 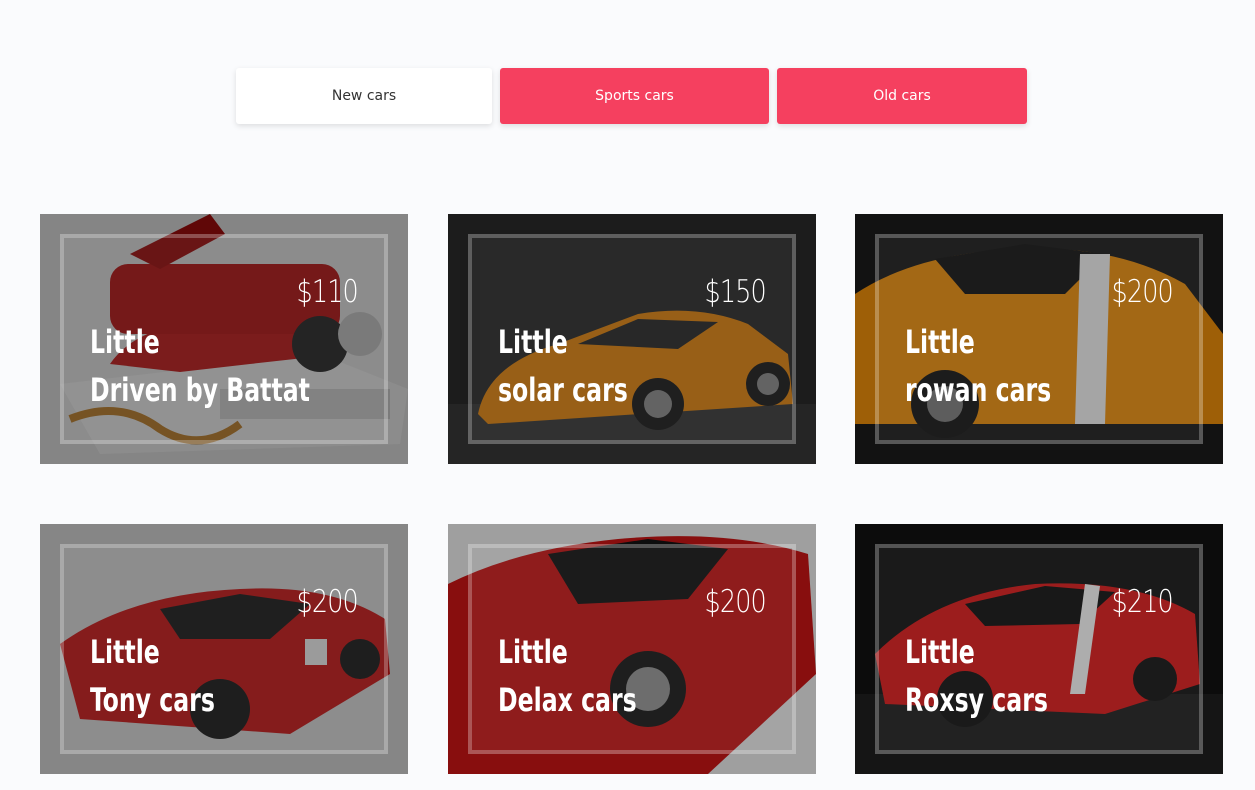 I want to click on card-title-line2: Driven by Battat, so click(x=200, y=390).